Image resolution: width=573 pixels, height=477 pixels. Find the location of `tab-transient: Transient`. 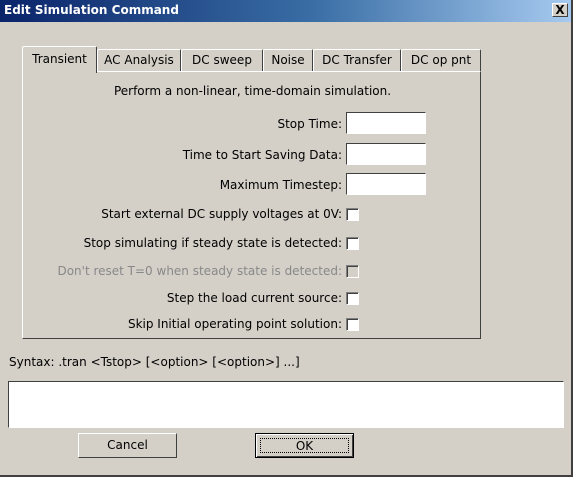

tab-transient: Transient is located at coordinates (59, 59).